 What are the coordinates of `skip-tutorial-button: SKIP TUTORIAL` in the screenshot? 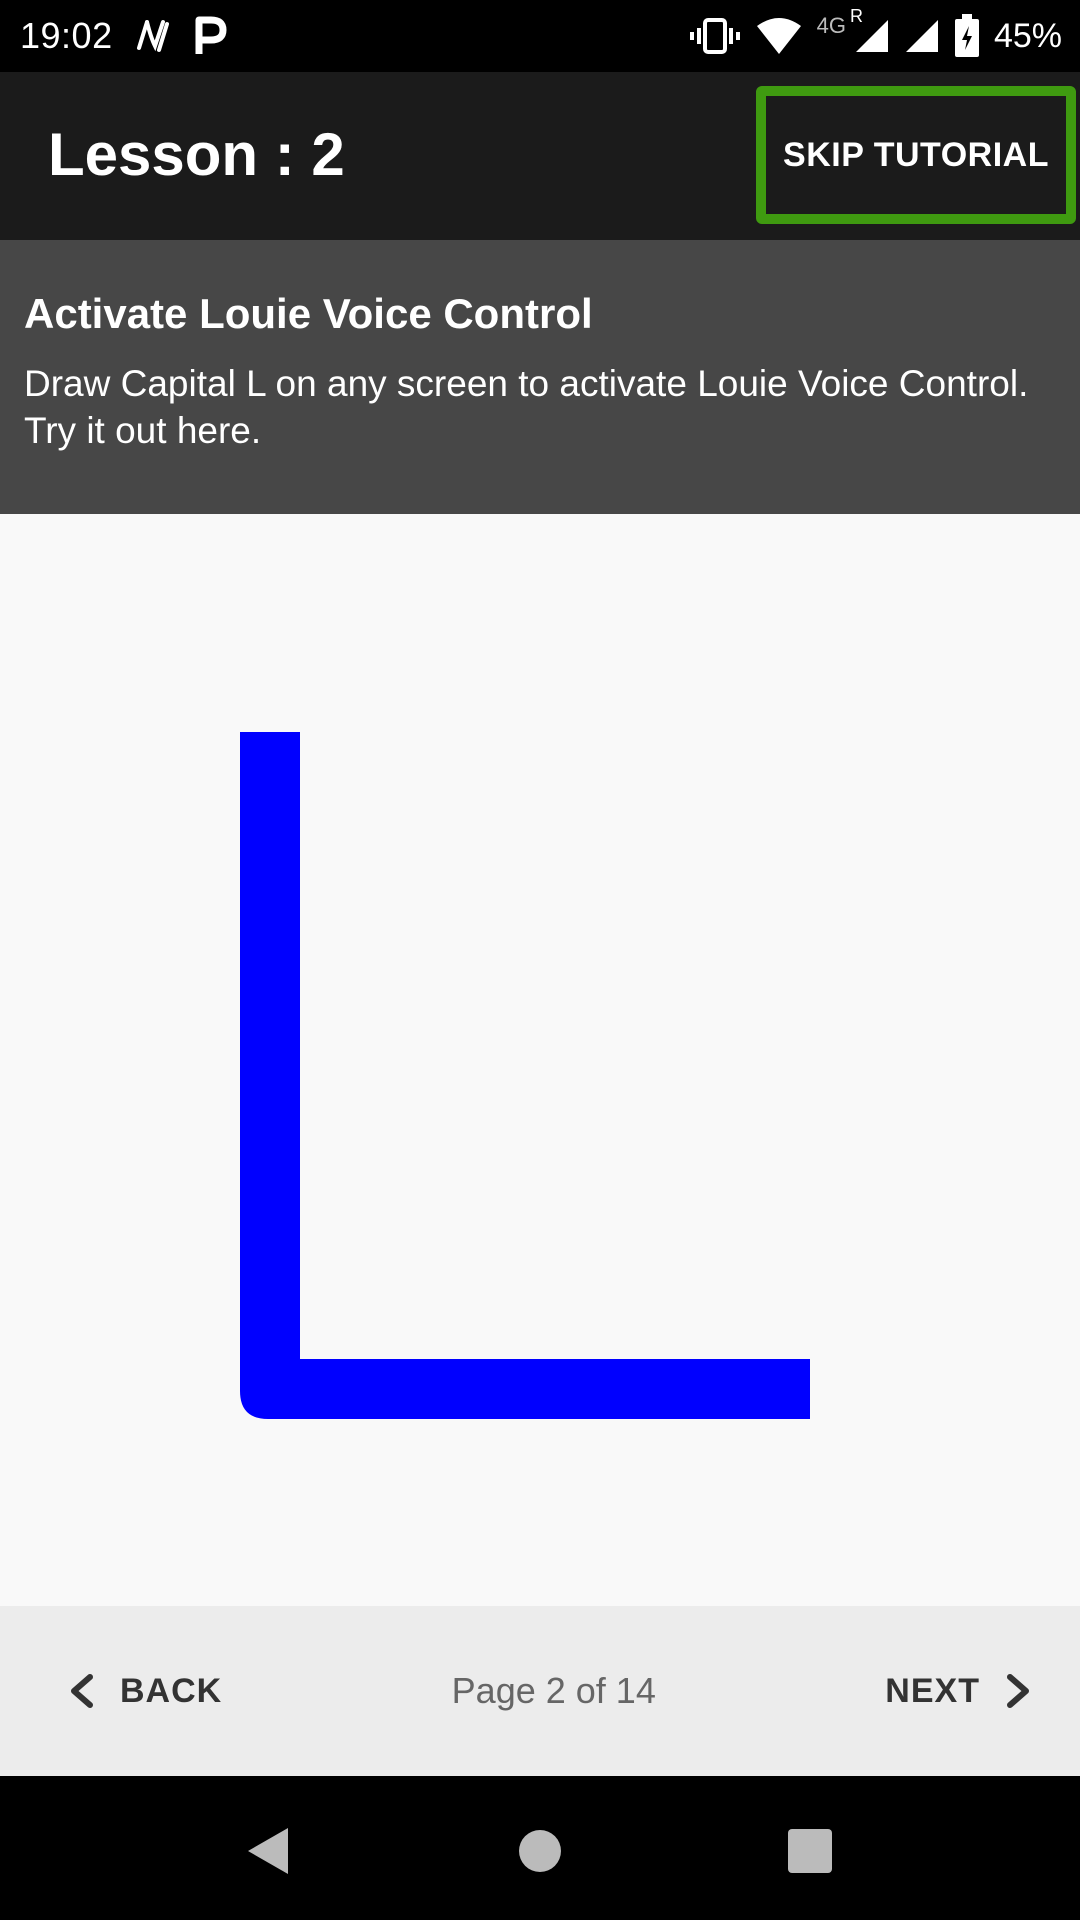 It's located at (916, 155).